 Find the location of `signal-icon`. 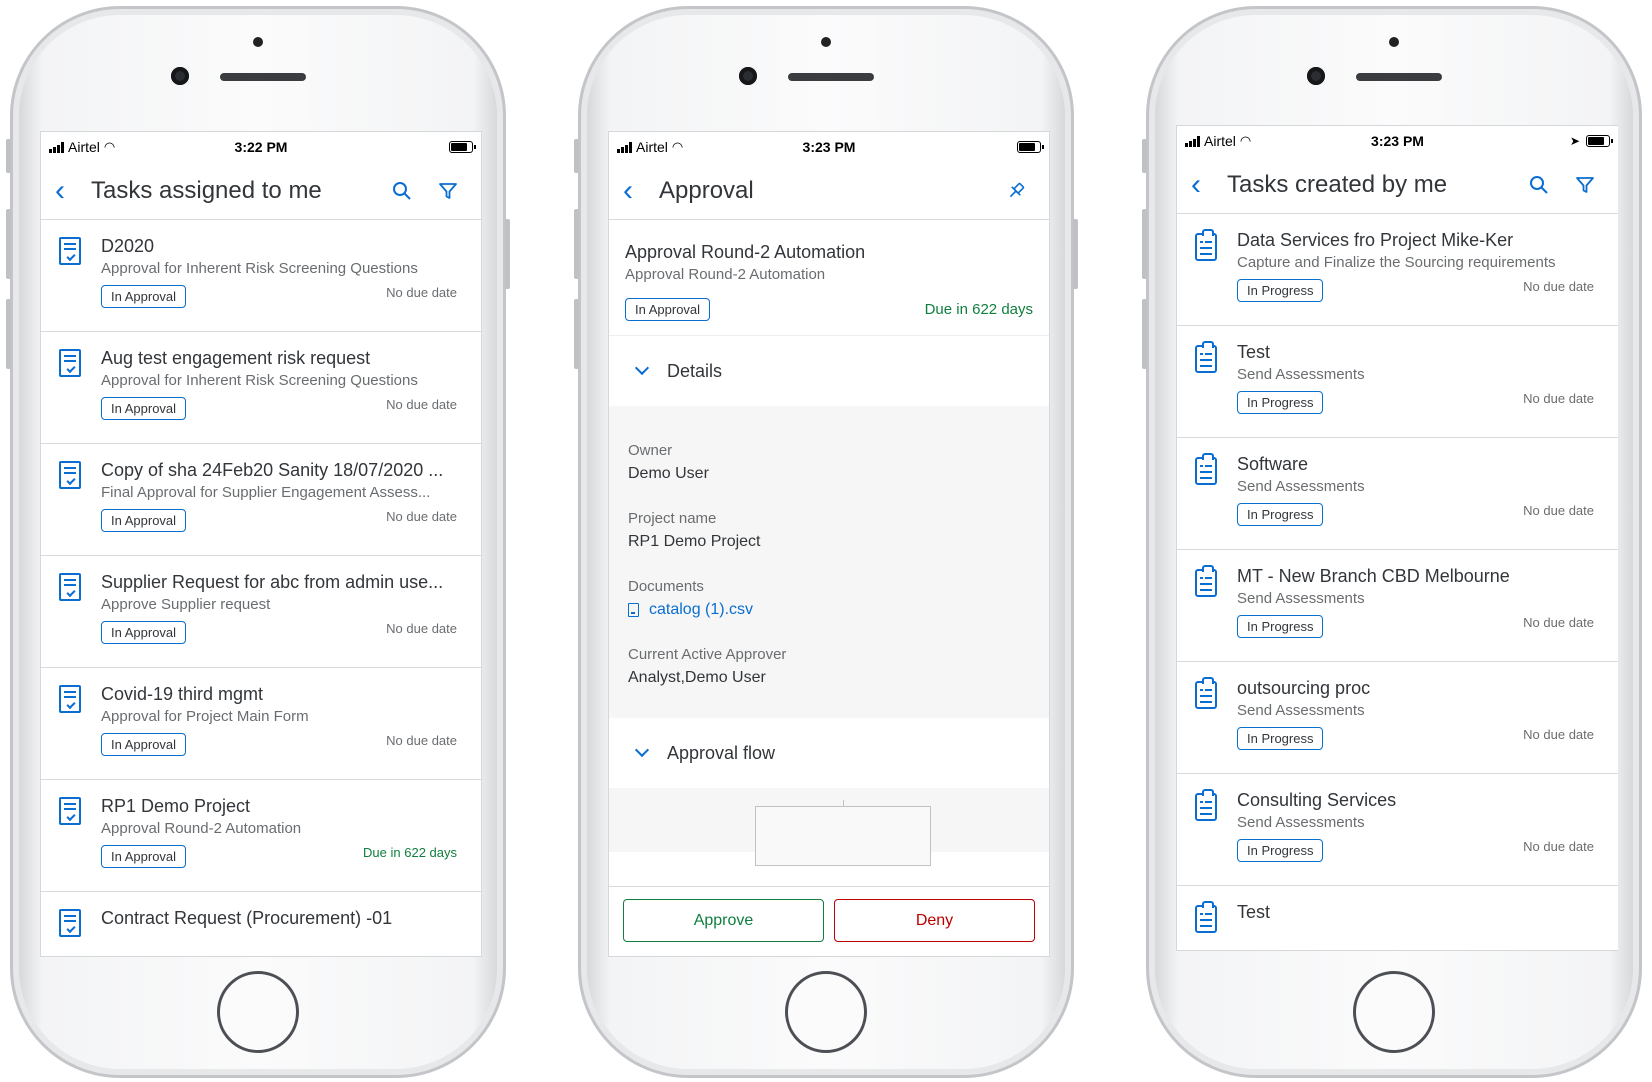

signal-icon is located at coordinates (1192, 141).